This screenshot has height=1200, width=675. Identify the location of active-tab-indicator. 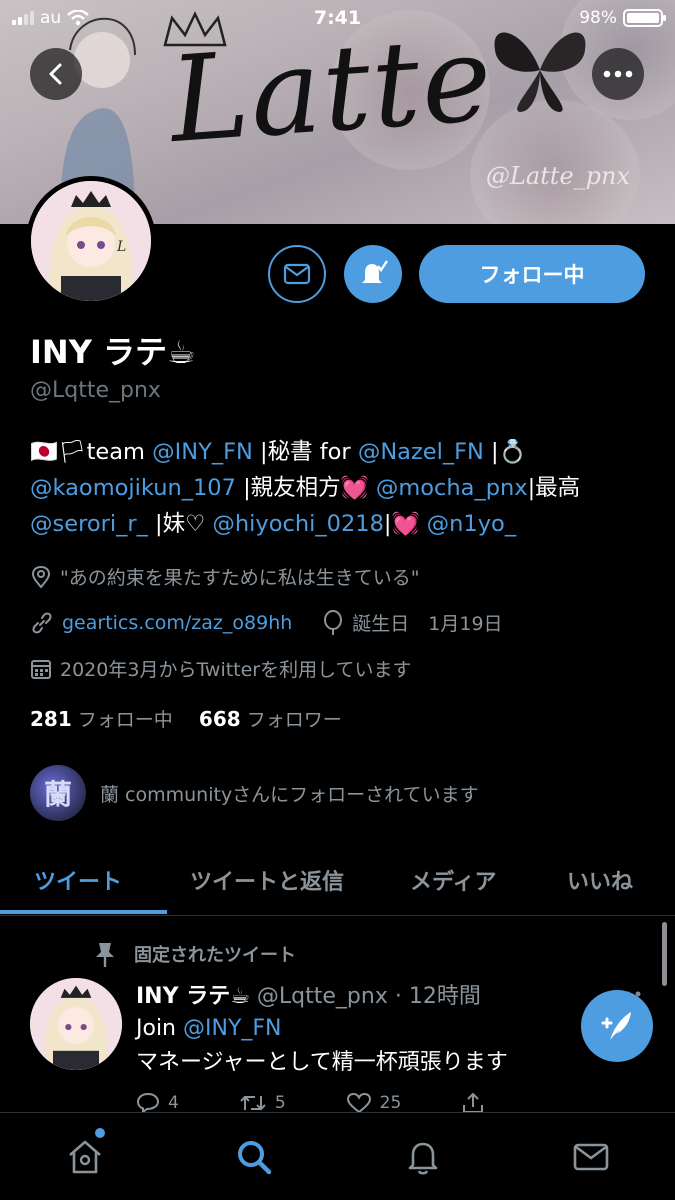
(83, 912).